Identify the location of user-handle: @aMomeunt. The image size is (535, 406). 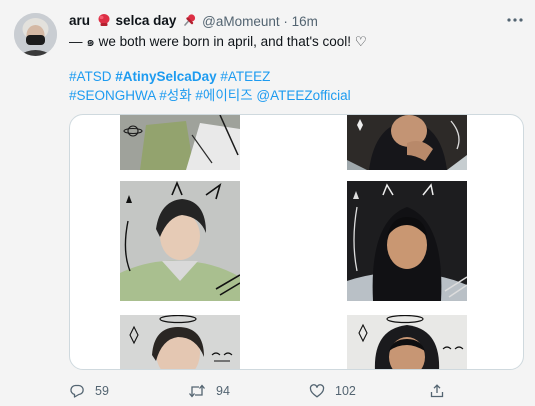
(241, 21).